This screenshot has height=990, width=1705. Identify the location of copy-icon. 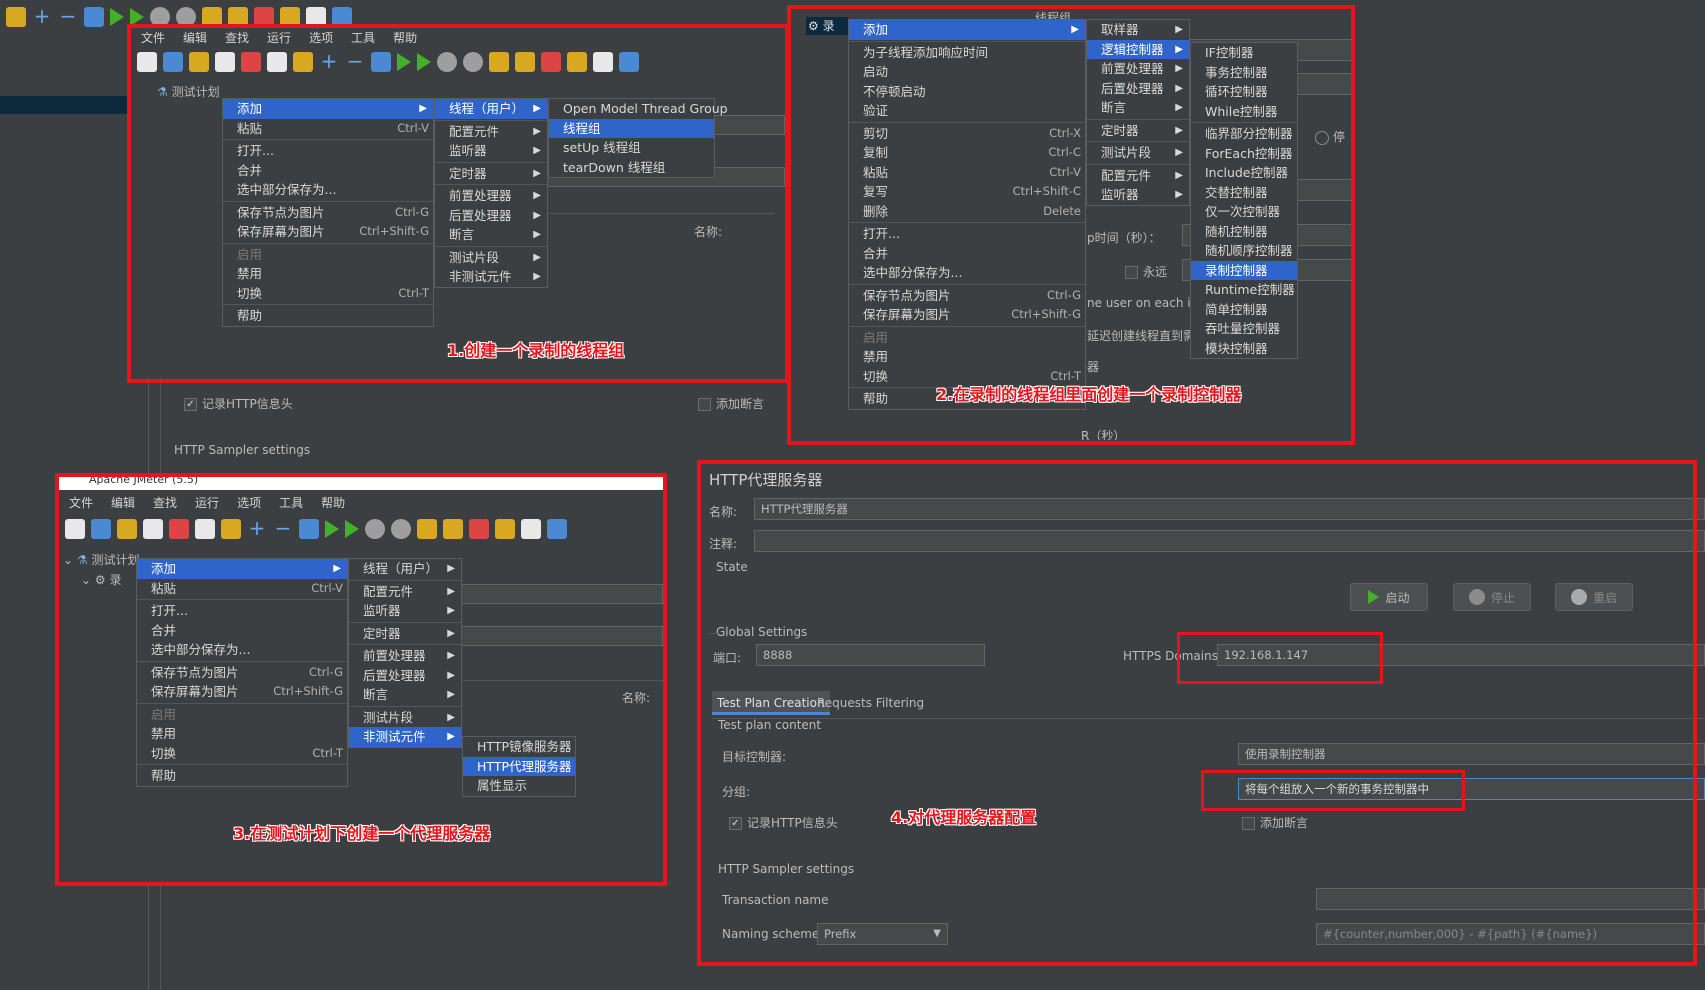
(277, 62).